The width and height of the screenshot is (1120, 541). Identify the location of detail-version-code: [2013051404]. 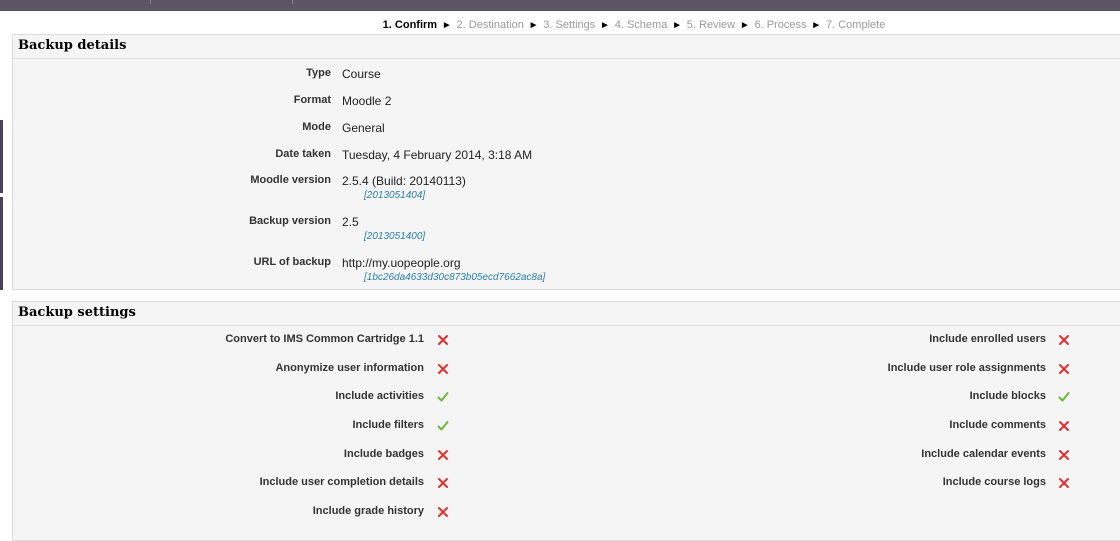
(395, 195).